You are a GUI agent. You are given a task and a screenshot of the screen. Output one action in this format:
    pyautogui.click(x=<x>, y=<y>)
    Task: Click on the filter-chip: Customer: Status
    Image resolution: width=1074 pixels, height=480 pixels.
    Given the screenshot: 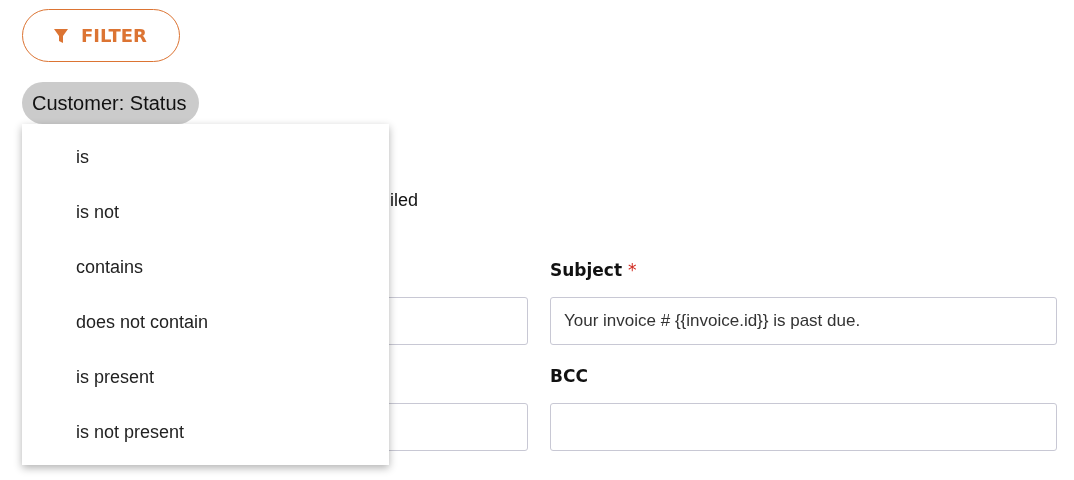 What is the action you would take?
    pyautogui.click(x=110, y=103)
    